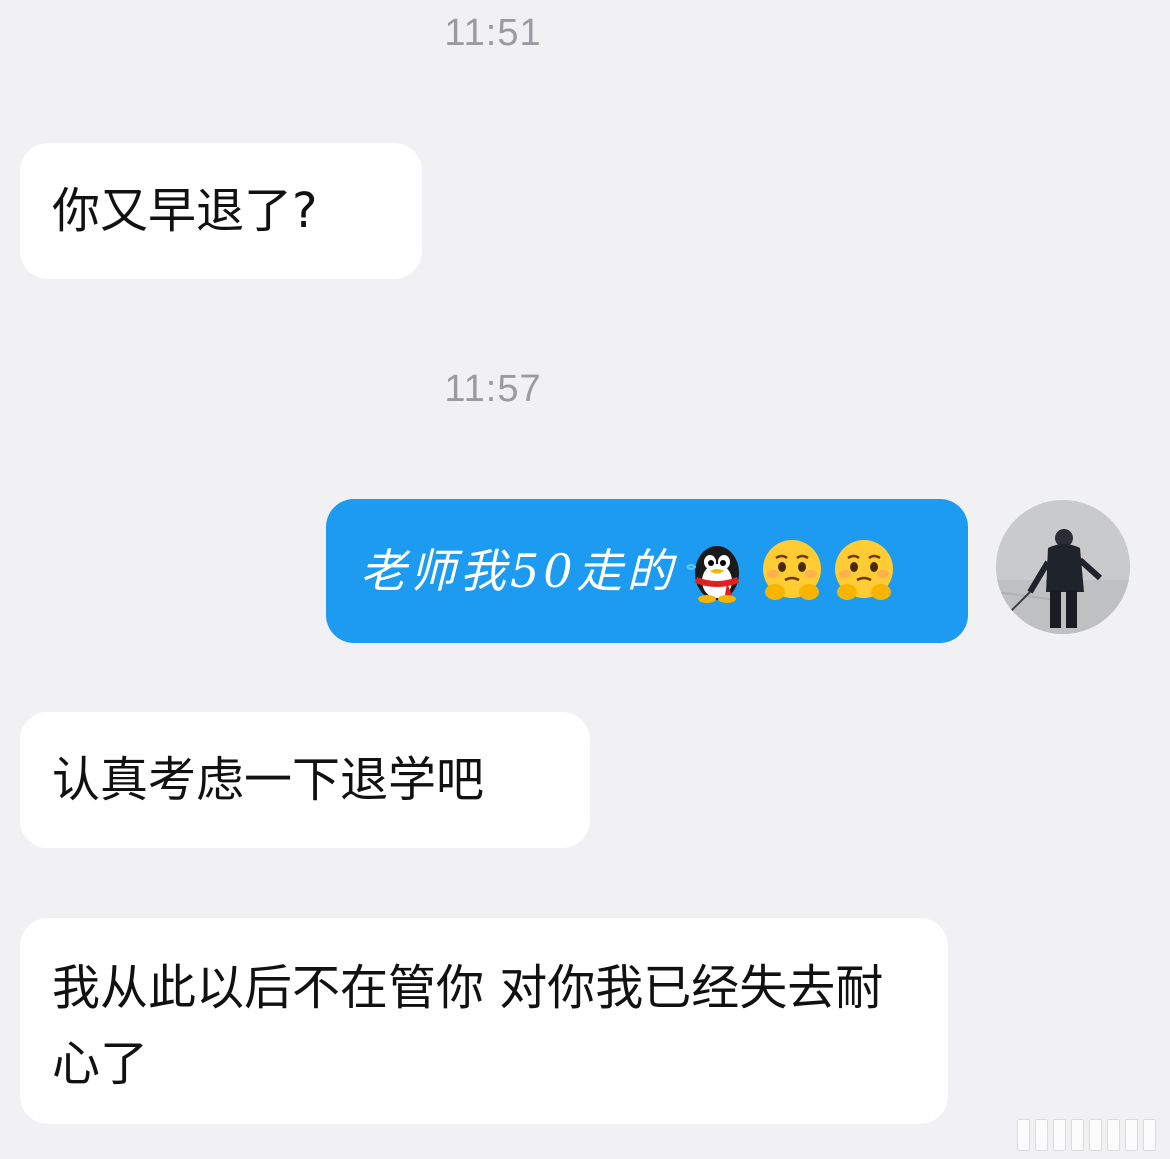  I want to click on timestamp: 11:57, so click(493, 389).